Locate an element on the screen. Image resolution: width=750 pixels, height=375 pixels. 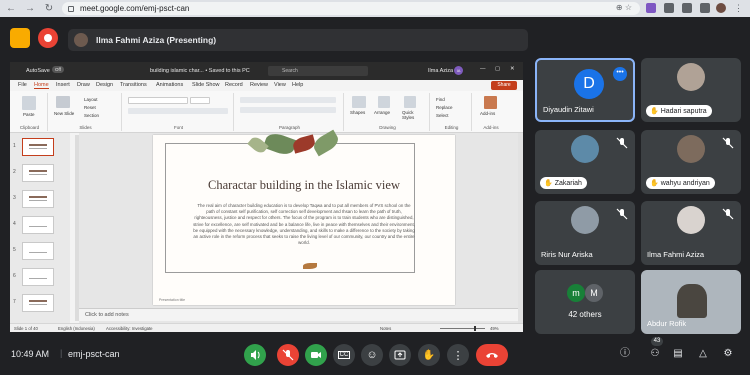
participant-name: Hadari saputra is located at coordinates (683, 111).